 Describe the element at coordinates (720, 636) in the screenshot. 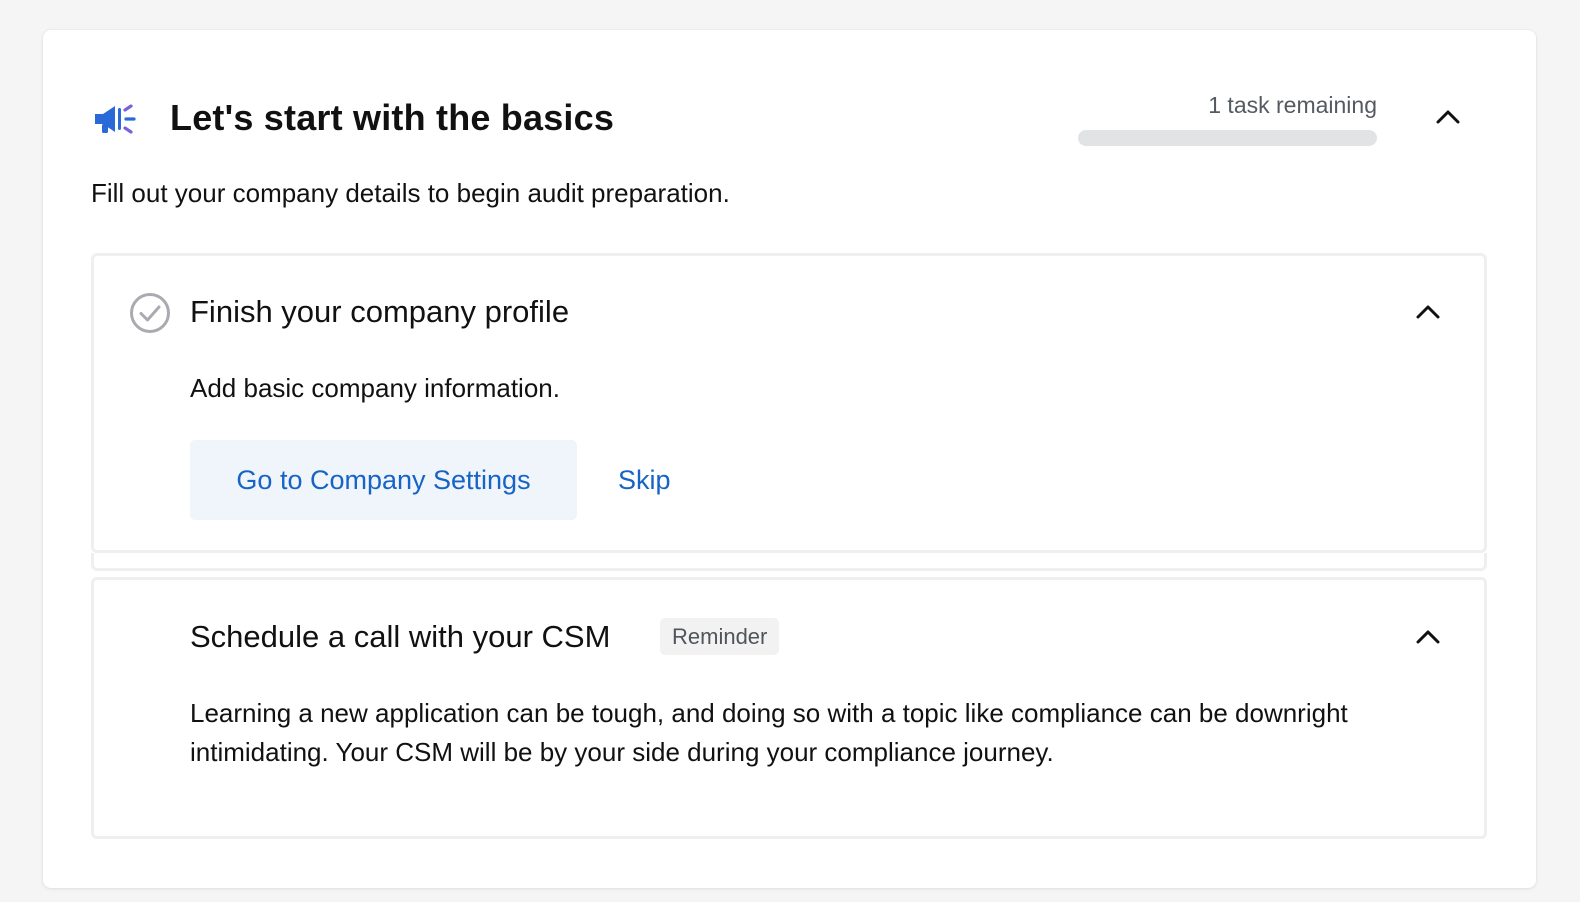

I see `reminder-badge: Reminder` at that location.